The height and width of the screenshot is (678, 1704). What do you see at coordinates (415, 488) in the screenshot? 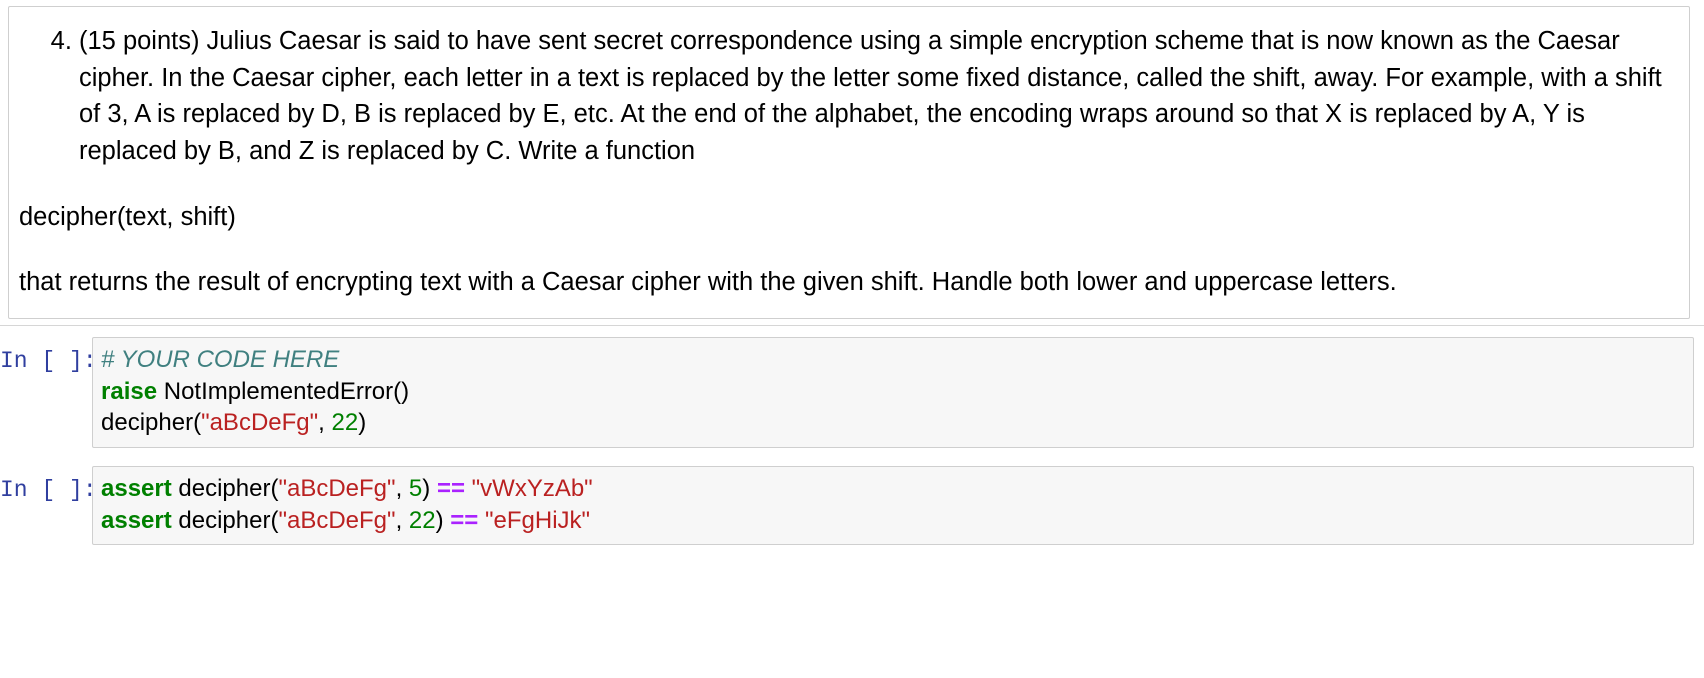
I see `code-token-number: 5` at bounding box center [415, 488].